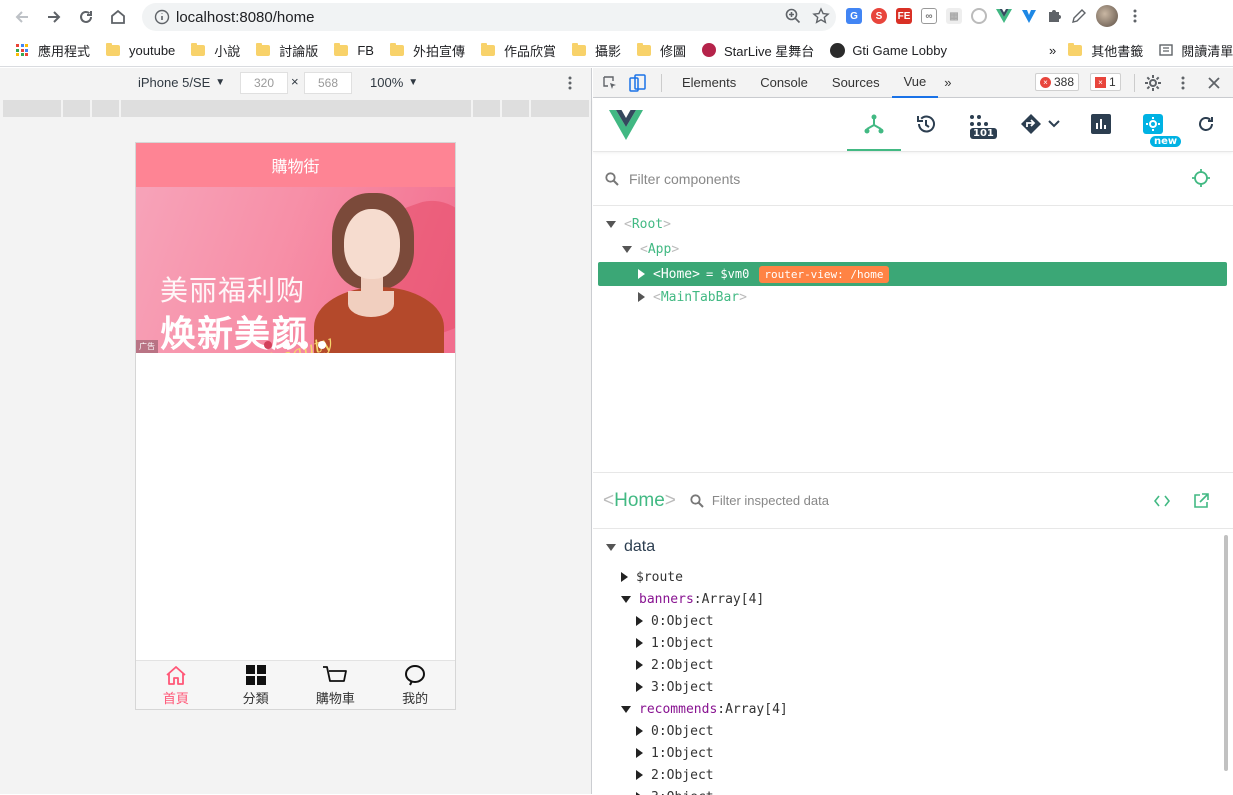 The width and height of the screenshot is (1233, 795). Describe the element at coordinates (954, 16) in the screenshot. I see `grid-extension-icon: ▦` at that location.